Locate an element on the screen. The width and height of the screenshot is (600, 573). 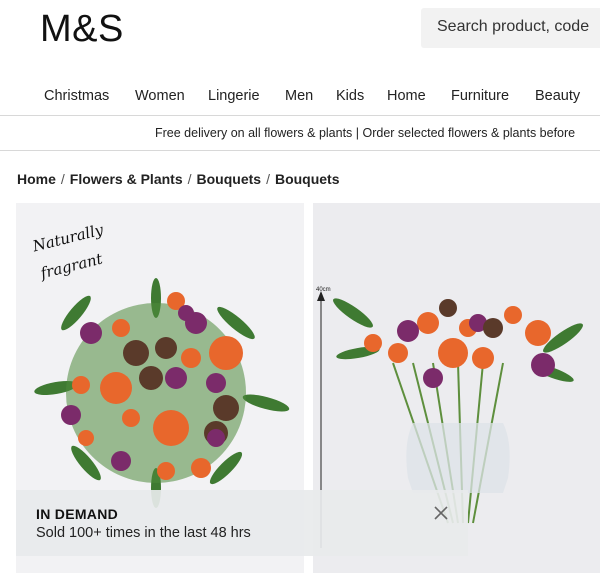
nav-item-men: Men is located at coordinates (299, 96).